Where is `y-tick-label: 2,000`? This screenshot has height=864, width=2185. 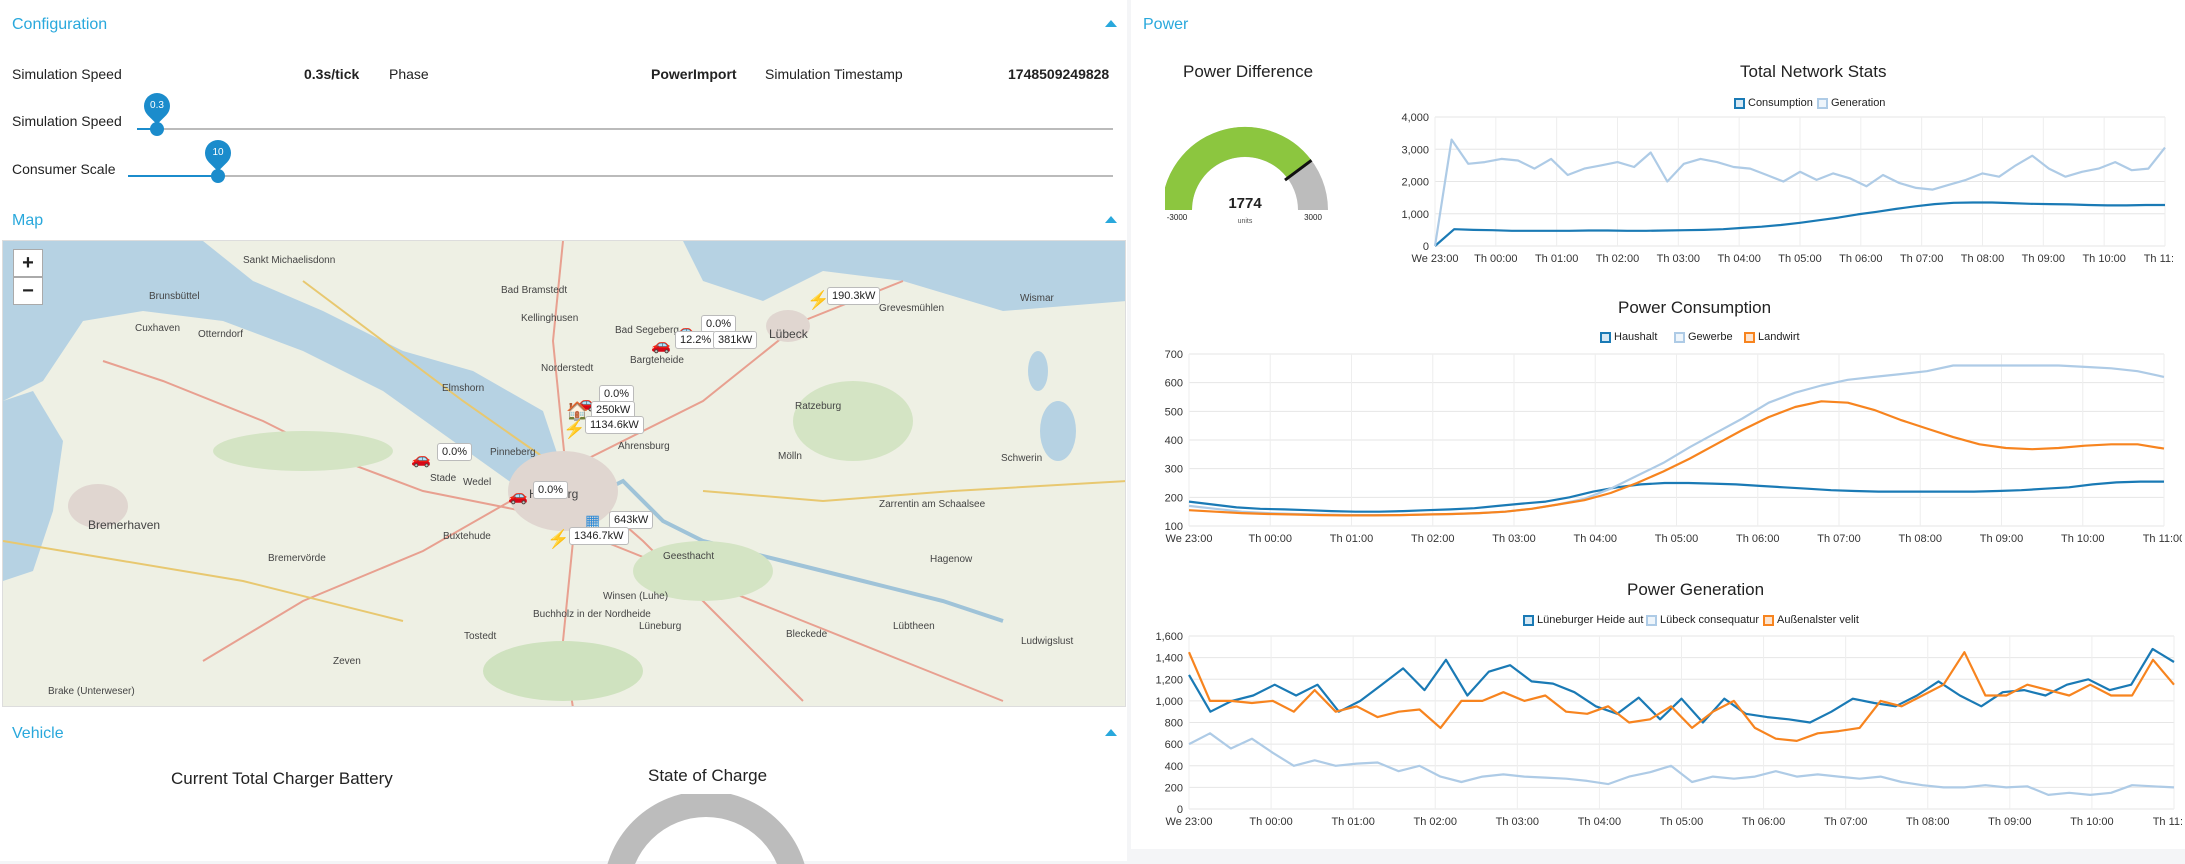
y-tick-label: 2,000 is located at coordinates (1415, 183).